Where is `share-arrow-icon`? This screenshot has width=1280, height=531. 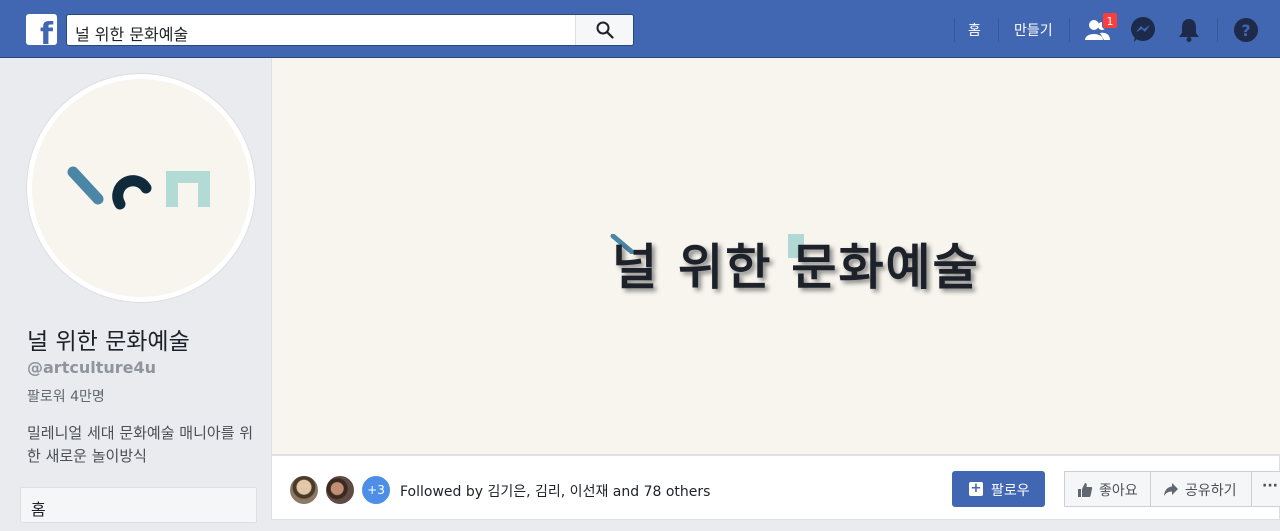
share-arrow-icon is located at coordinates (1171, 489).